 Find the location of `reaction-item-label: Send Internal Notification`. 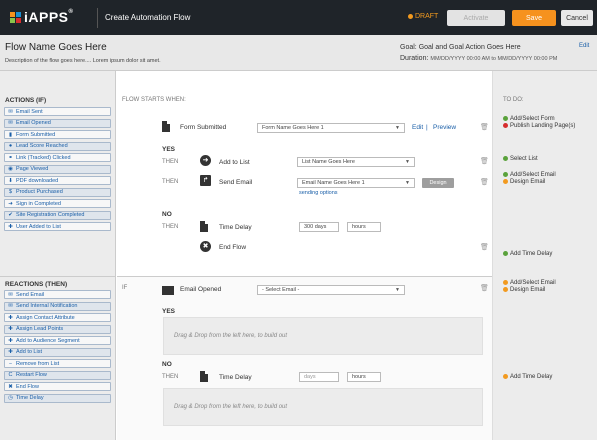

reaction-item-label: Send Internal Notification is located at coordinates (47, 306).